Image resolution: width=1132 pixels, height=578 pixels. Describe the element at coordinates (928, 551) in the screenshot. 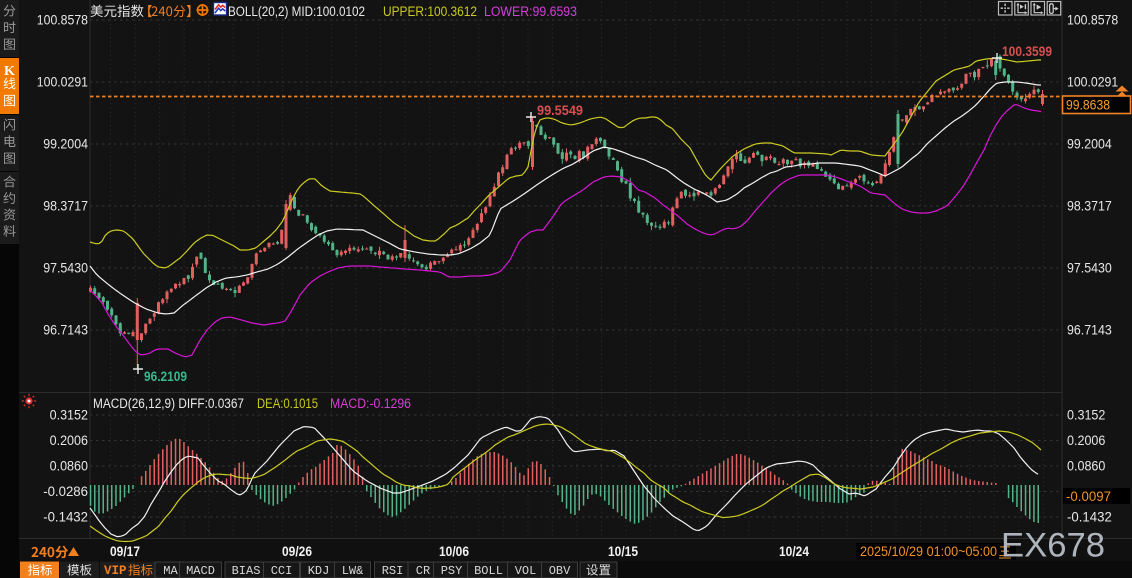

I see `svg-text: 2025/10/29 01:00~05:00` at that location.